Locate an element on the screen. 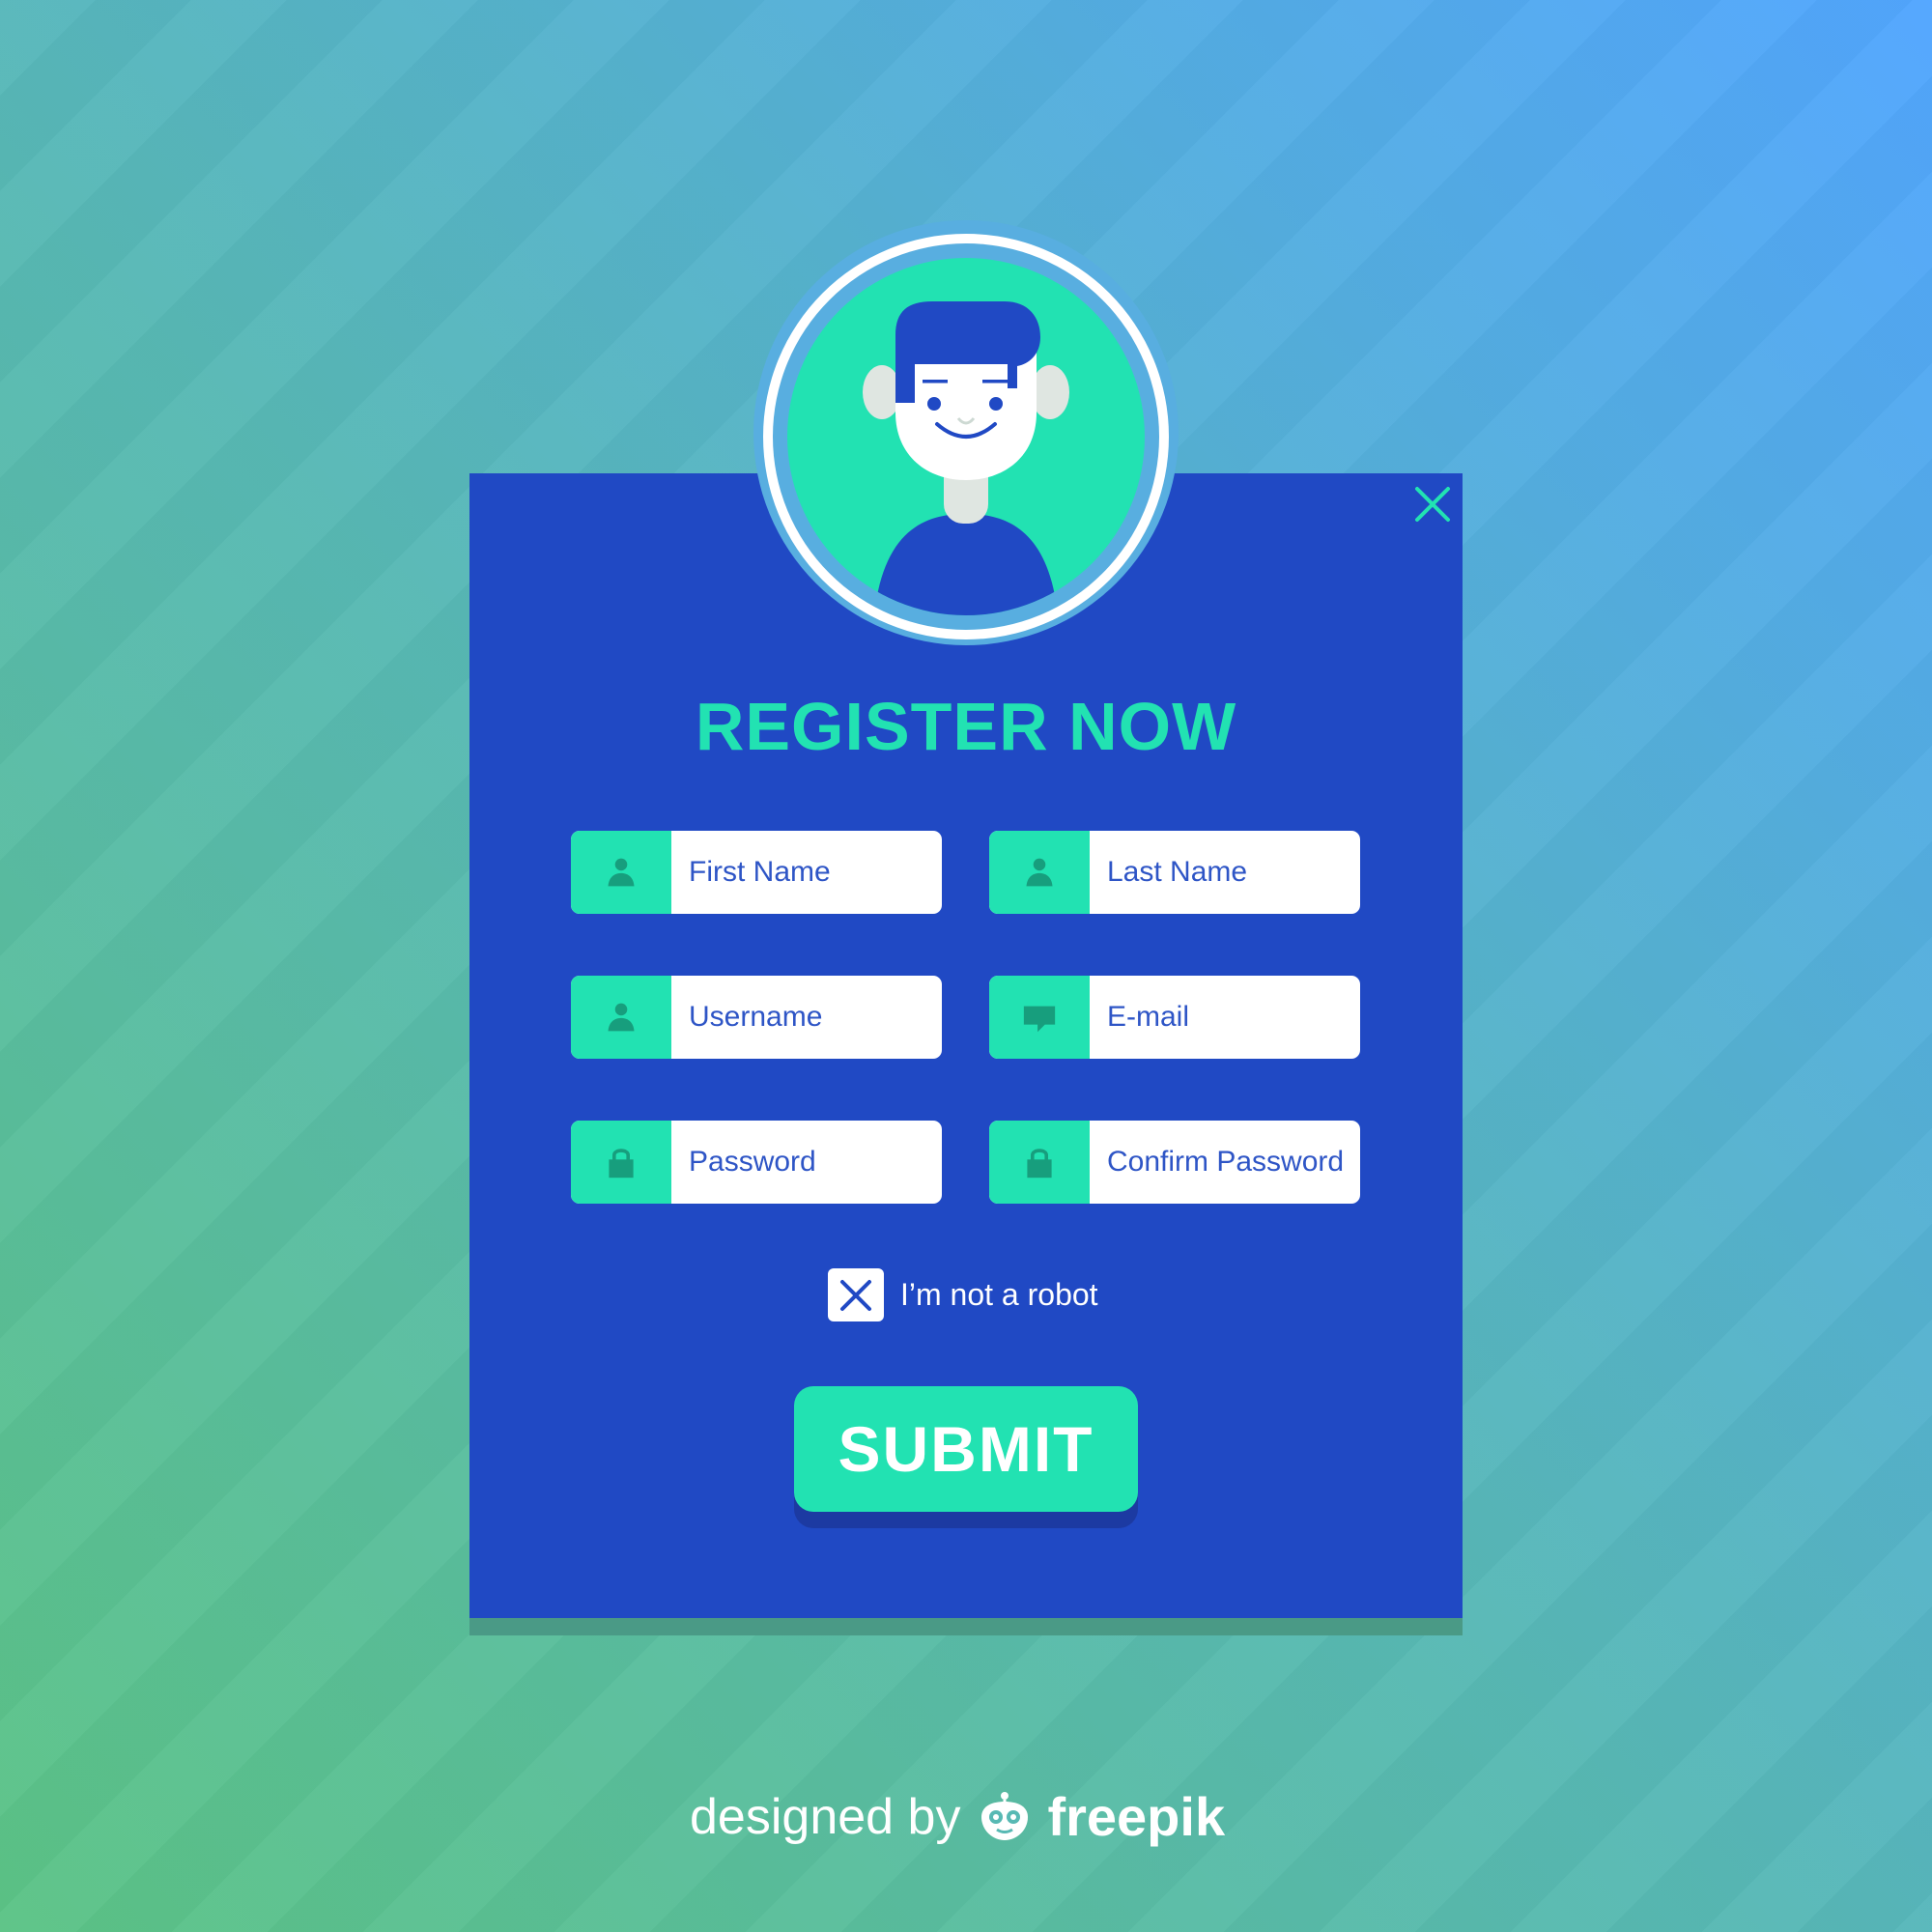 The image size is (1932, 1932). last-name-field is located at coordinates (1174, 872).